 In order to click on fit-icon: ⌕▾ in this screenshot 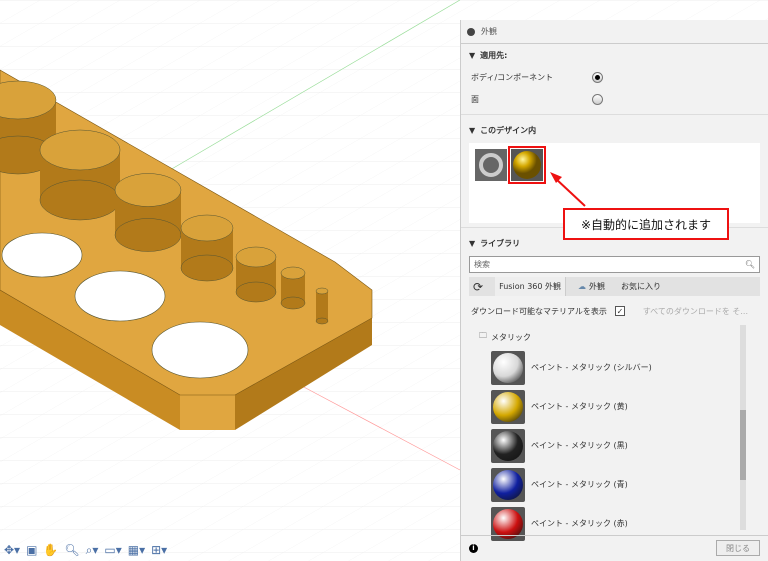, I will do `click(92, 550)`.